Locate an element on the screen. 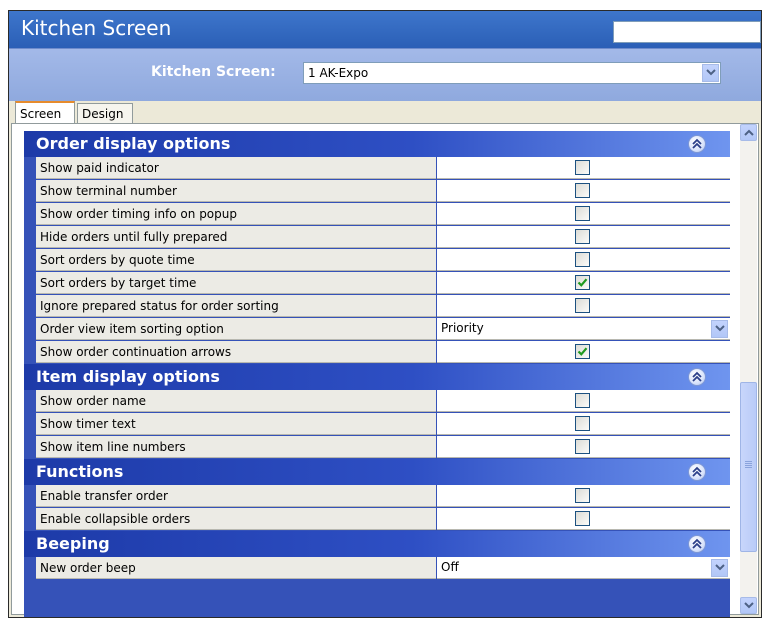 Image resolution: width=762 pixels, height=618 pixels. property-row: Ignore prepared status for order sorting is located at coordinates (383, 306).